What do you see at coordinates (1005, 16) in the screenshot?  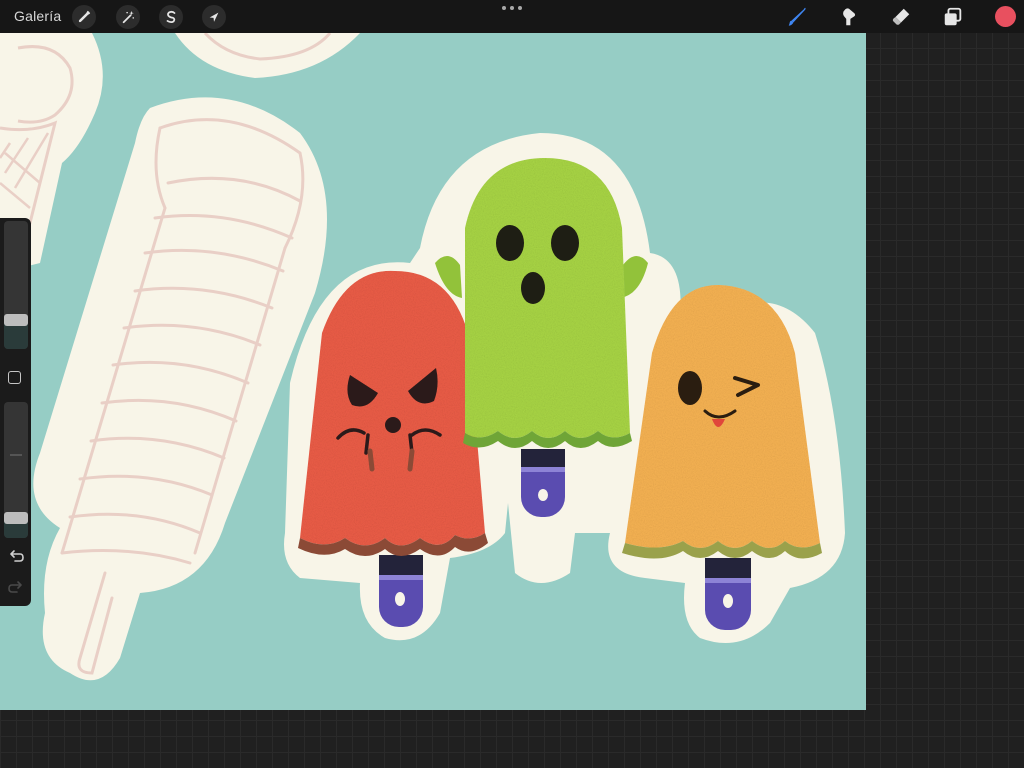 I see `color-picker-swatch` at bounding box center [1005, 16].